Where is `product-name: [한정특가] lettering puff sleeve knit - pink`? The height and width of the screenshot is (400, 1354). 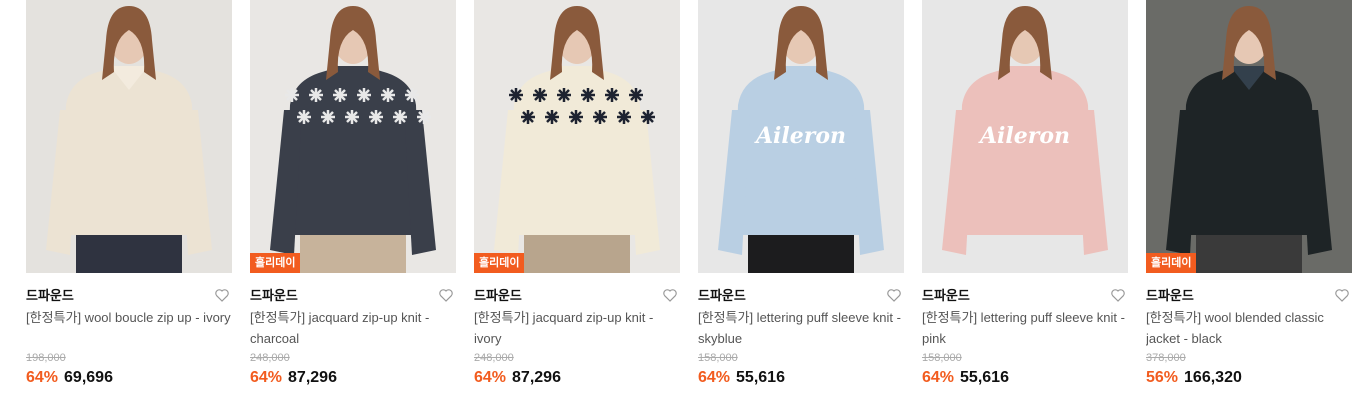 product-name: [한정특가] lettering puff sleeve knit - pink is located at coordinates (1025, 328).